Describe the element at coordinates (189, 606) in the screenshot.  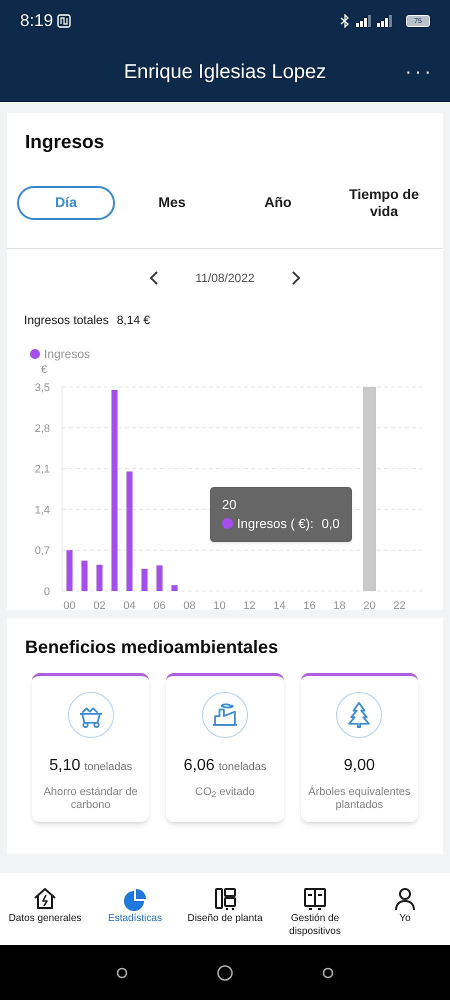
I see `x-tick-label: 08` at that location.